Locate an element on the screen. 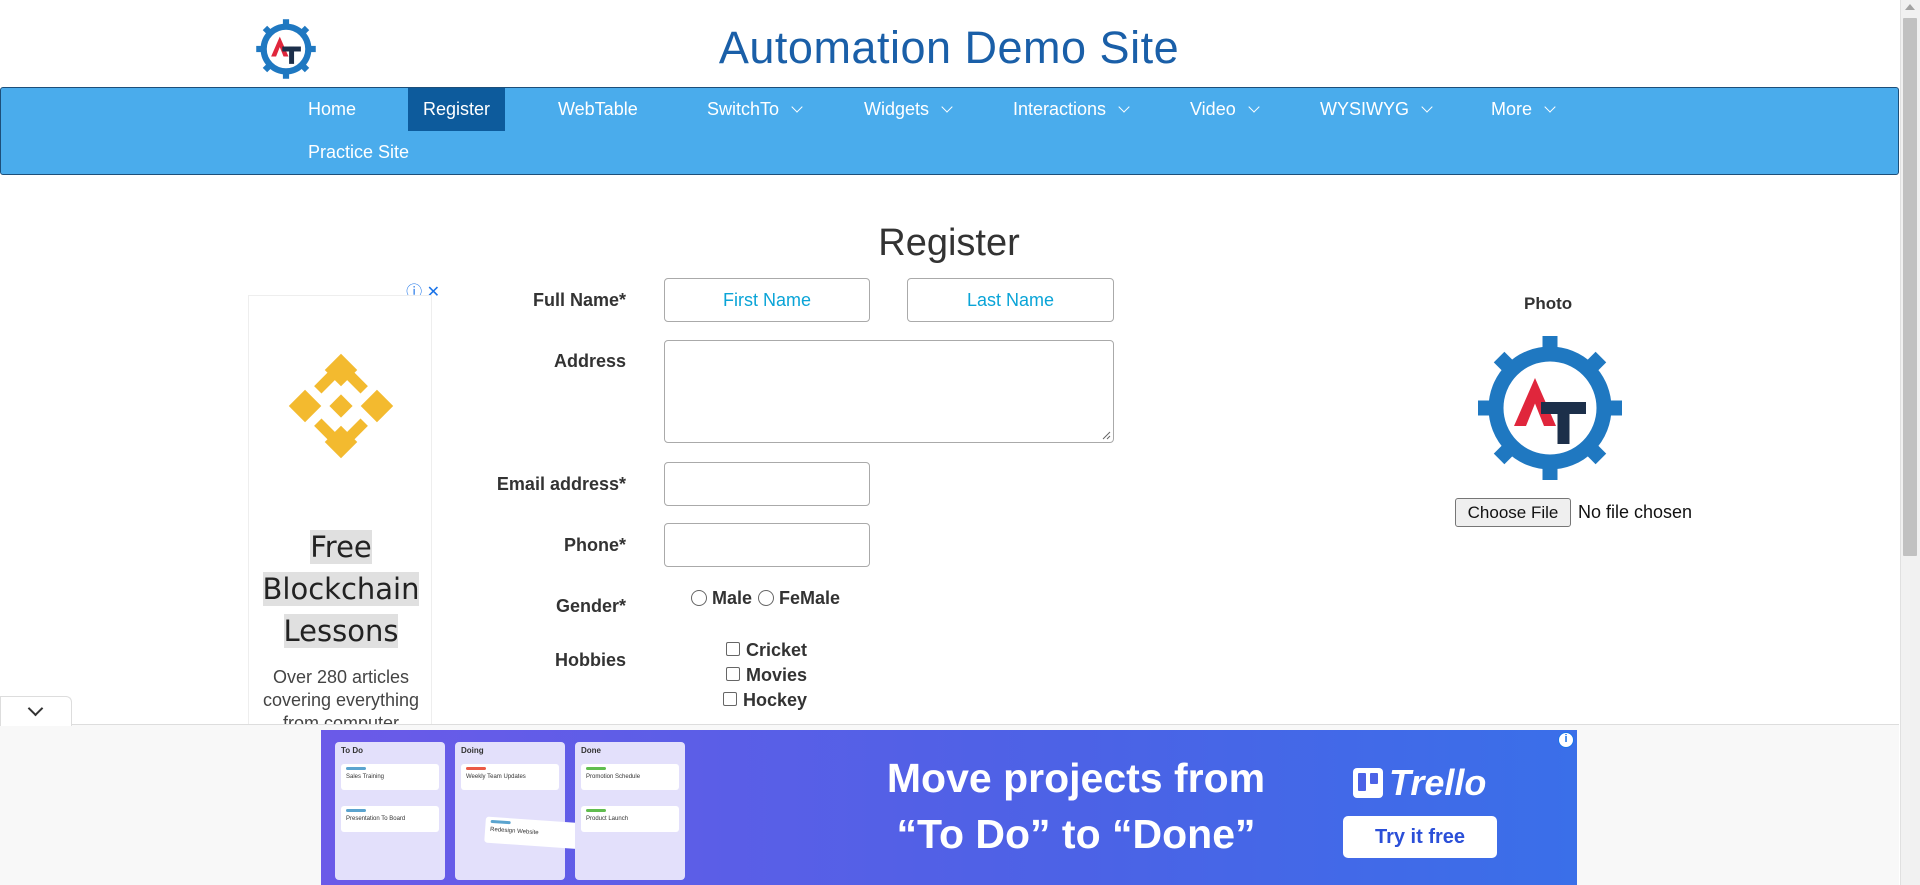  nav-more: More is located at coordinates (1522, 109).